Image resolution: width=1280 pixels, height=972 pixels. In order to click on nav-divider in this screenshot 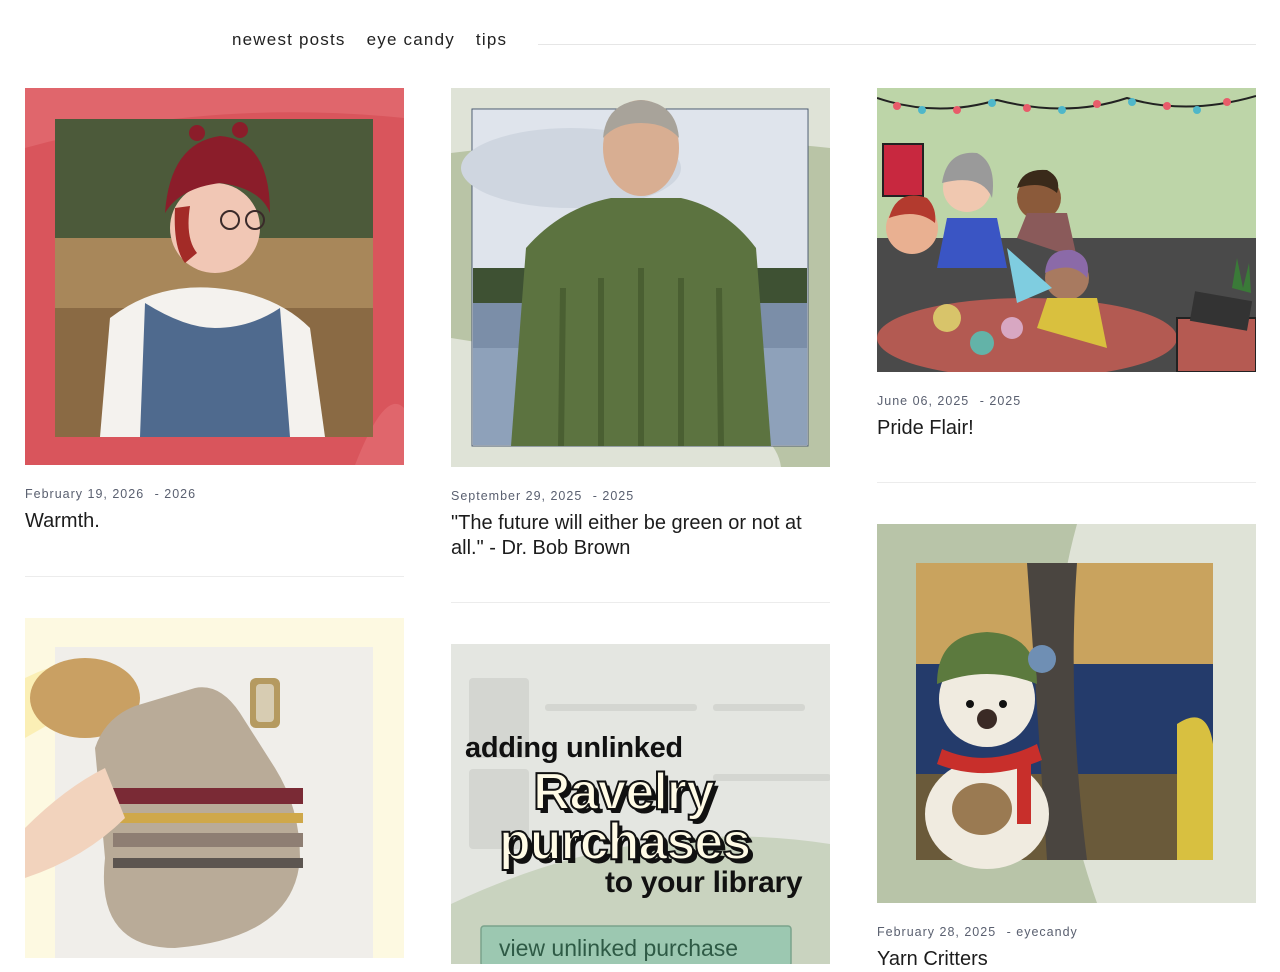, I will do `click(897, 44)`.